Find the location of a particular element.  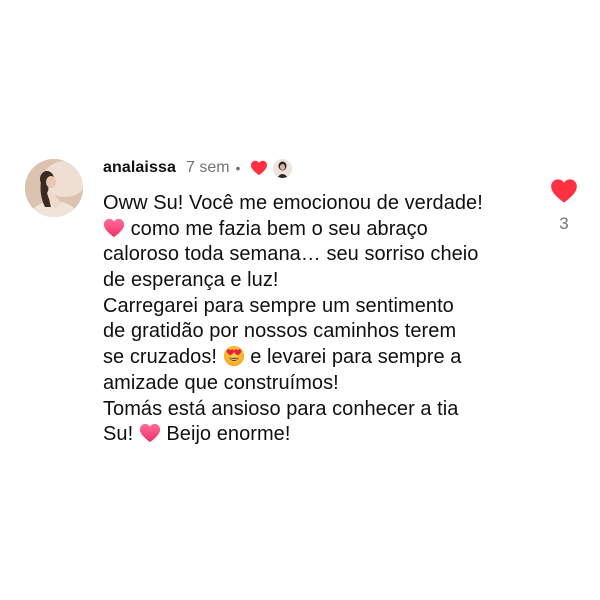

comment-header: analaissa 7 sem • is located at coordinates (198, 168).